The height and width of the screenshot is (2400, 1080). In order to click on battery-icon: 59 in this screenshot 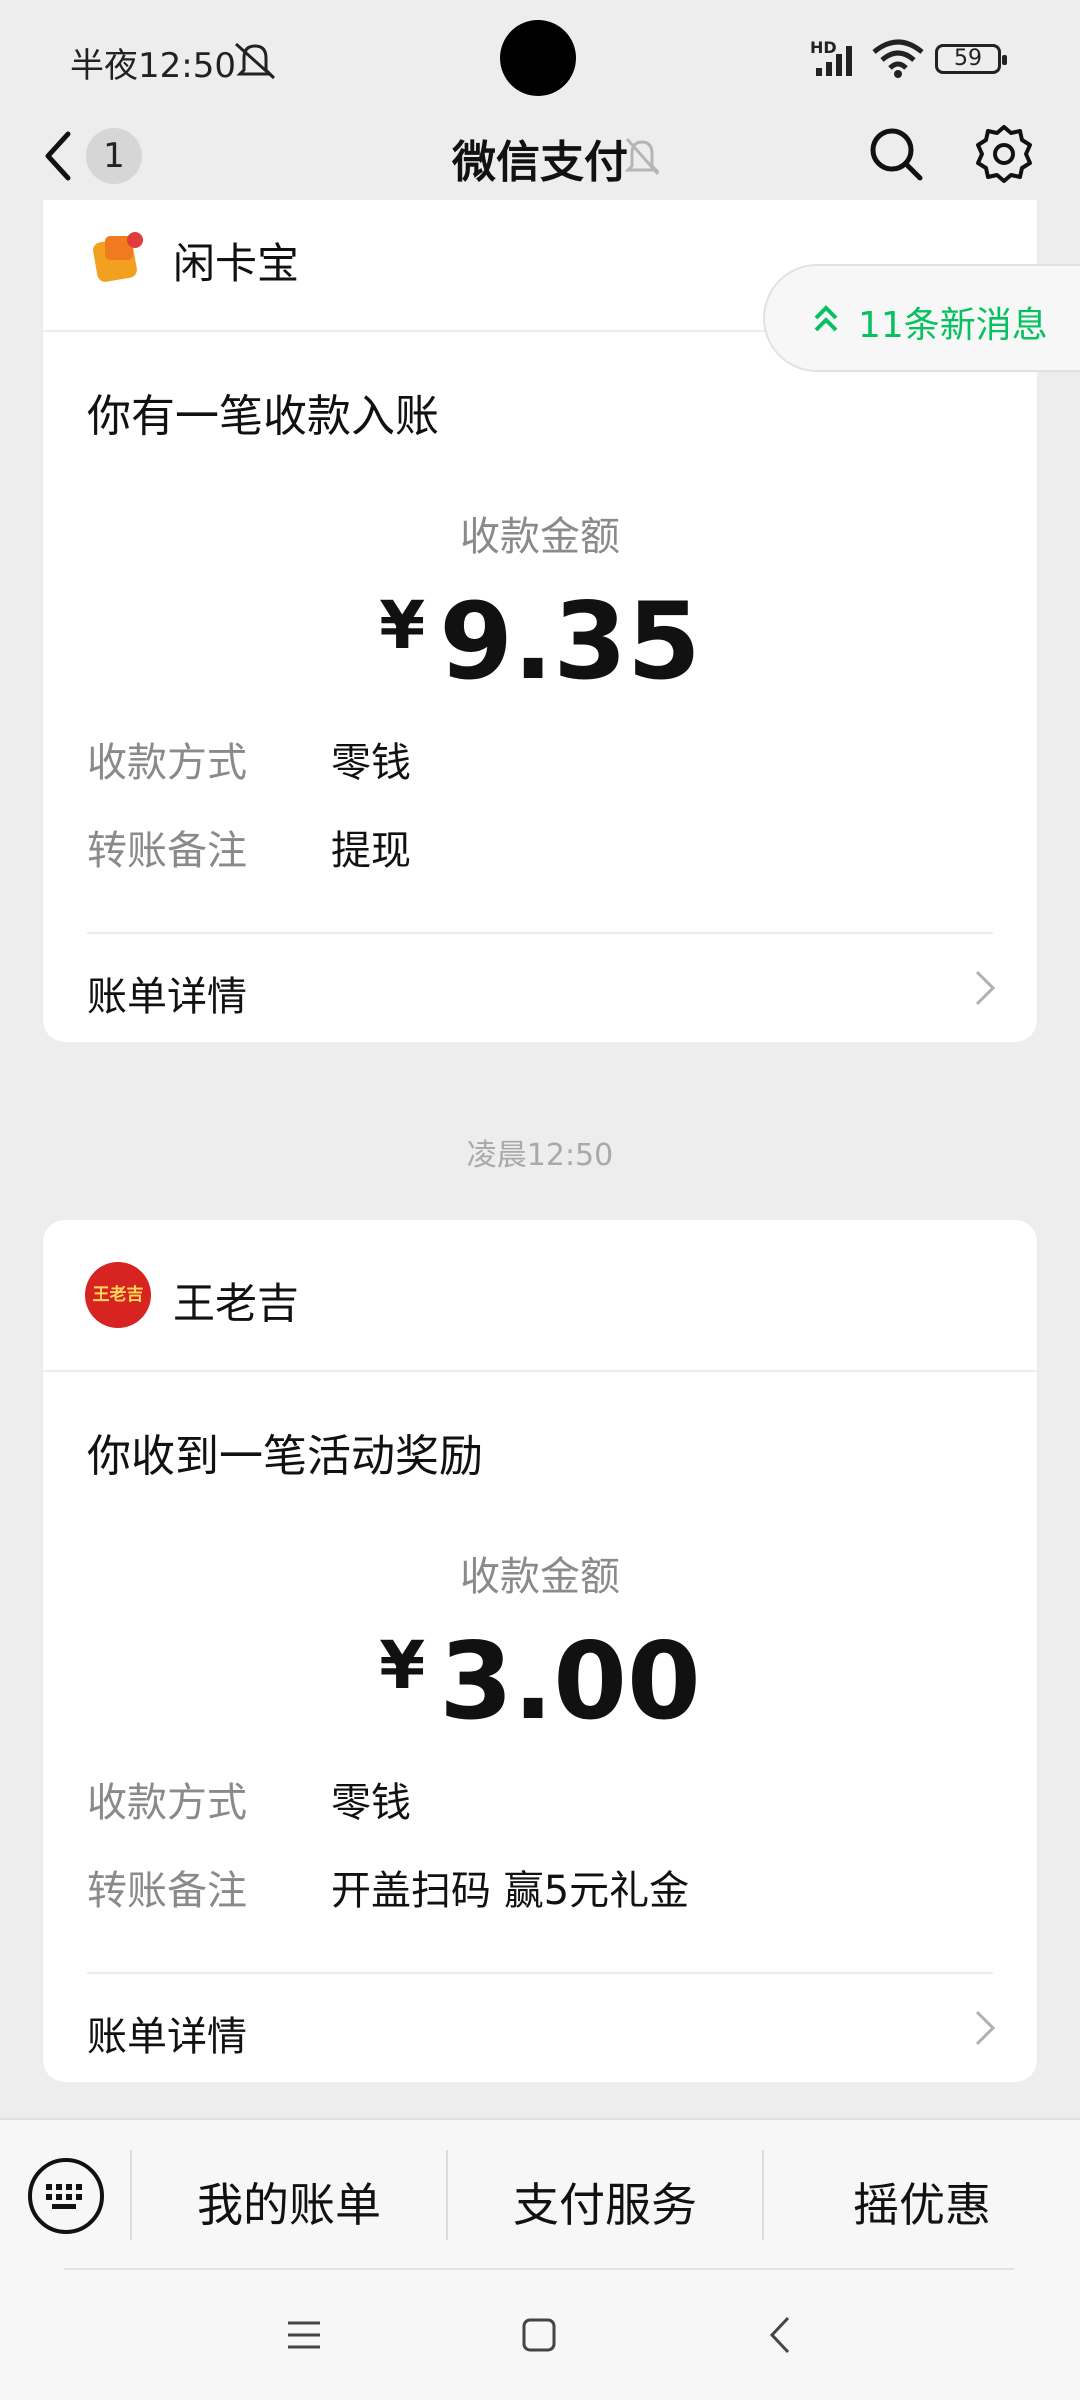, I will do `click(971, 59)`.